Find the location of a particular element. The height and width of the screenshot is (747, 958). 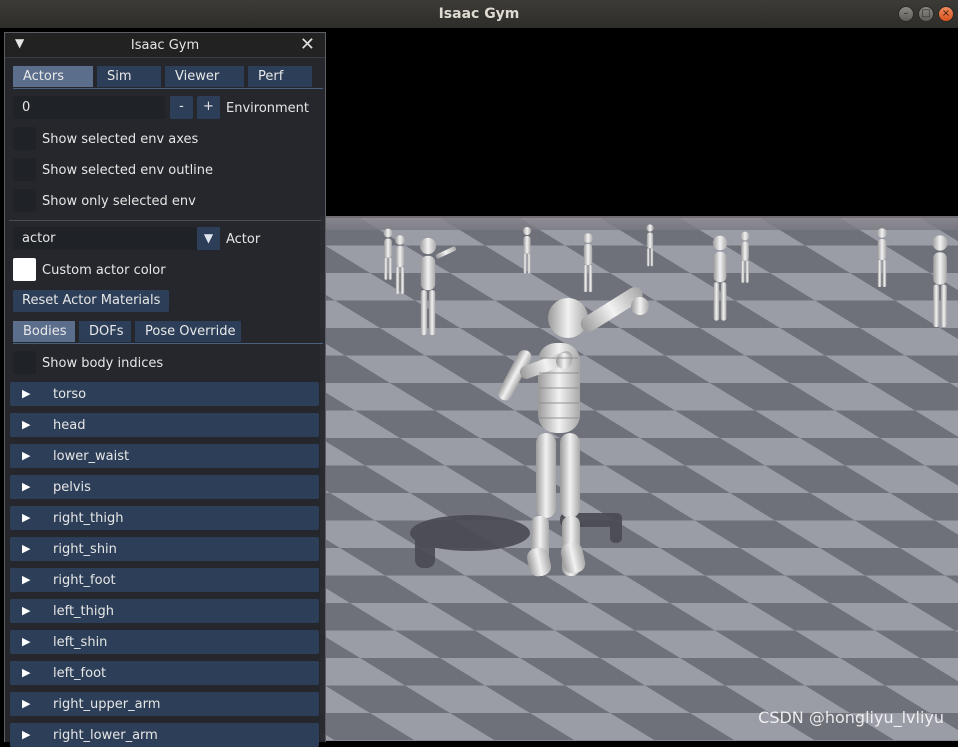

show-body-indices-checkbox is located at coordinates (24, 362).